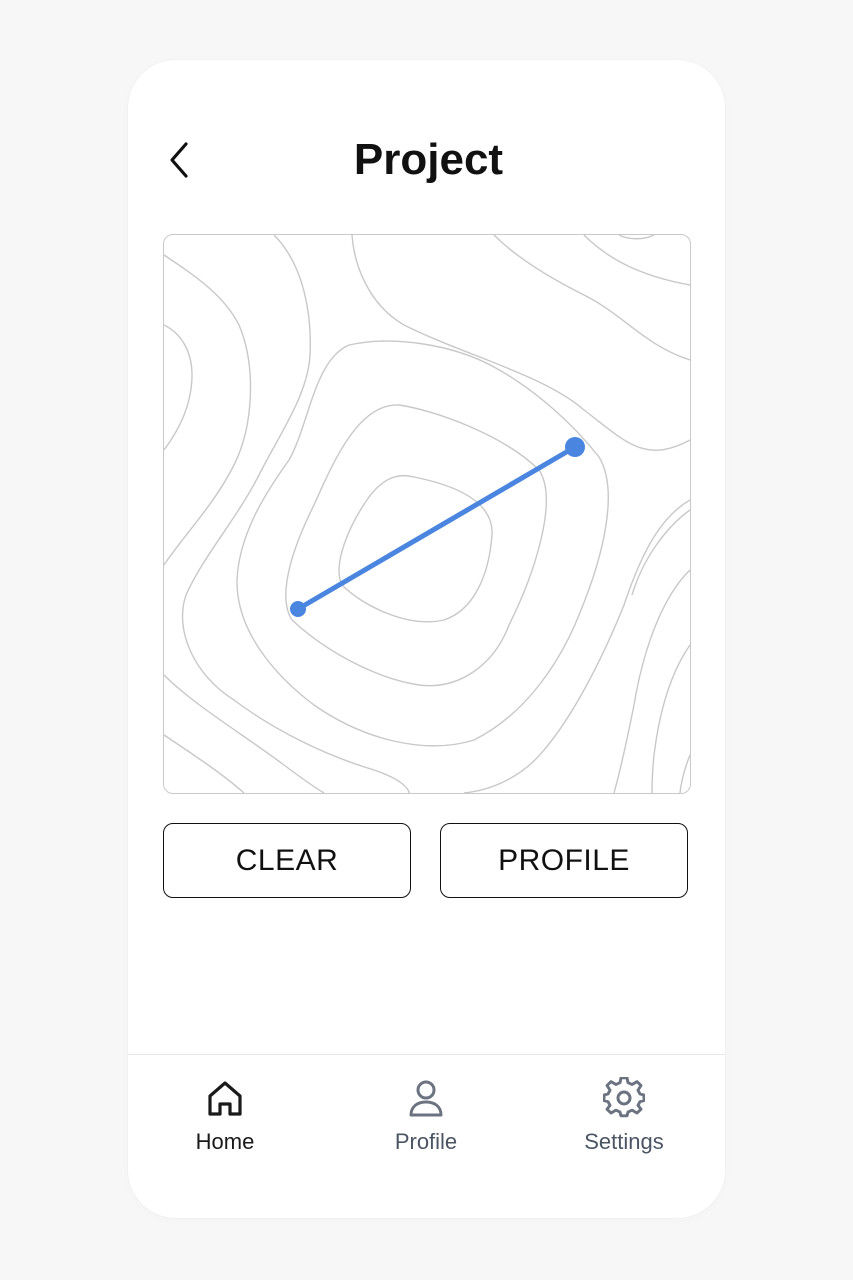 The height and width of the screenshot is (1280, 853). Describe the element at coordinates (287, 860) in the screenshot. I see `clear-button: CLEAR` at that location.